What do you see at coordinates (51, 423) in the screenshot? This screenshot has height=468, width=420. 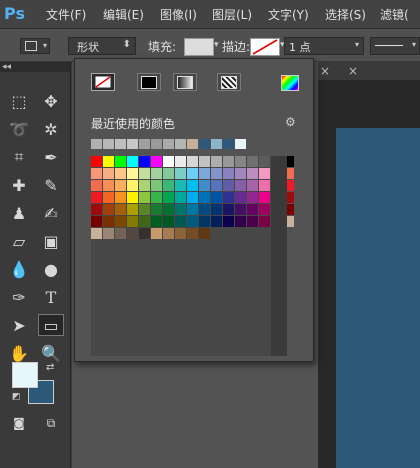 I see `screen-mode-icon: ⧉` at bounding box center [51, 423].